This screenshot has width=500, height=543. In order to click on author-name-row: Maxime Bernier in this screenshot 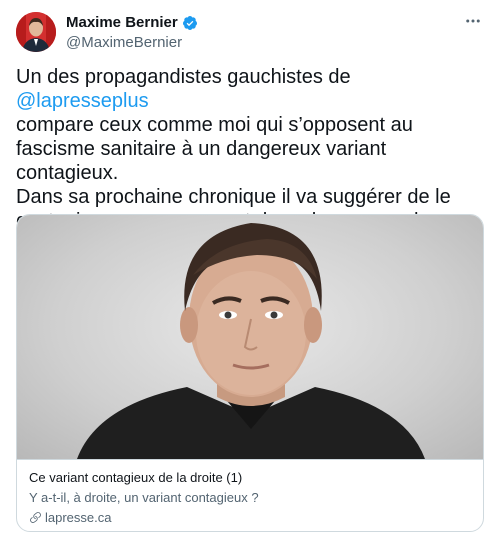, I will do `click(132, 22)`.